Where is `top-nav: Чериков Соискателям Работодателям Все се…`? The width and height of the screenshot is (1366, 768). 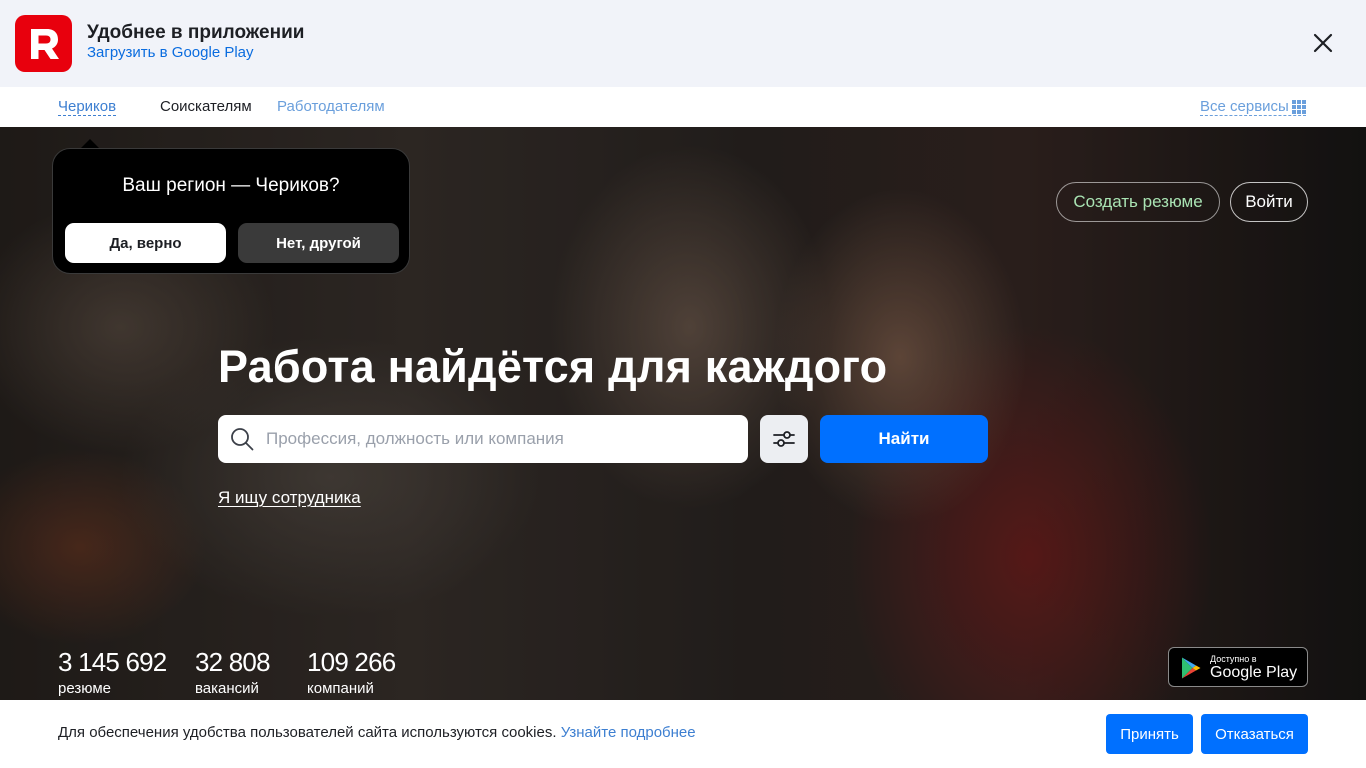 top-nav: Чериков Соискателям Работодателям Все се… is located at coordinates (683, 107).